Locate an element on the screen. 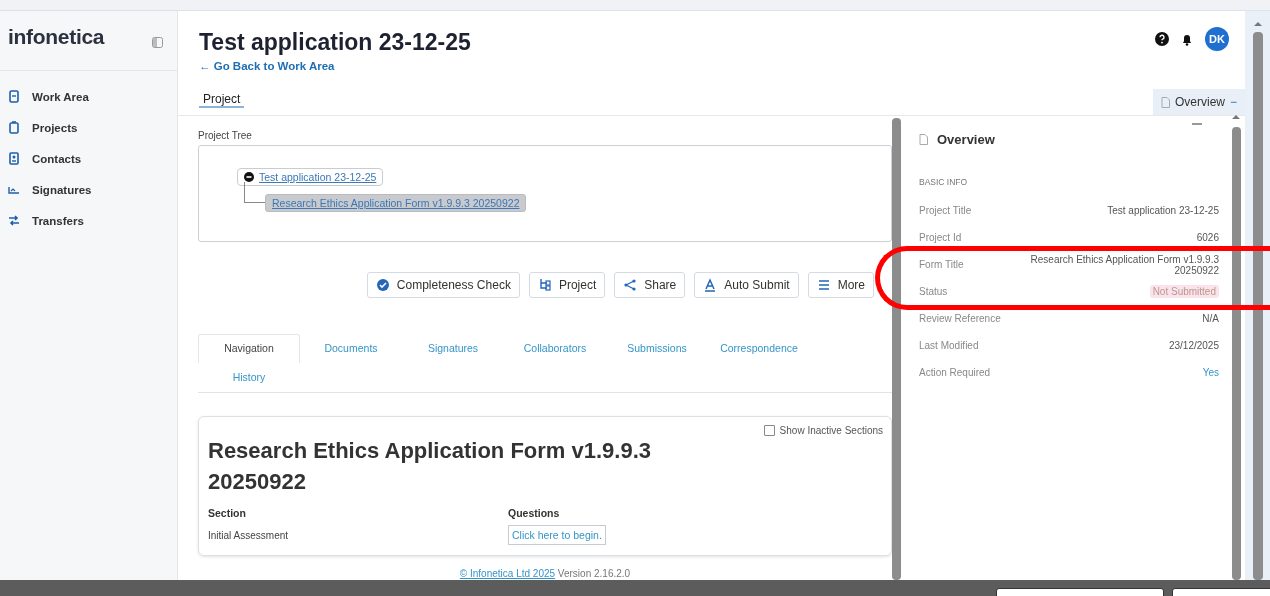 Image resolution: width=1270 pixels, height=596 pixels. sidebar-item: Work Area is located at coordinates (88, 96).